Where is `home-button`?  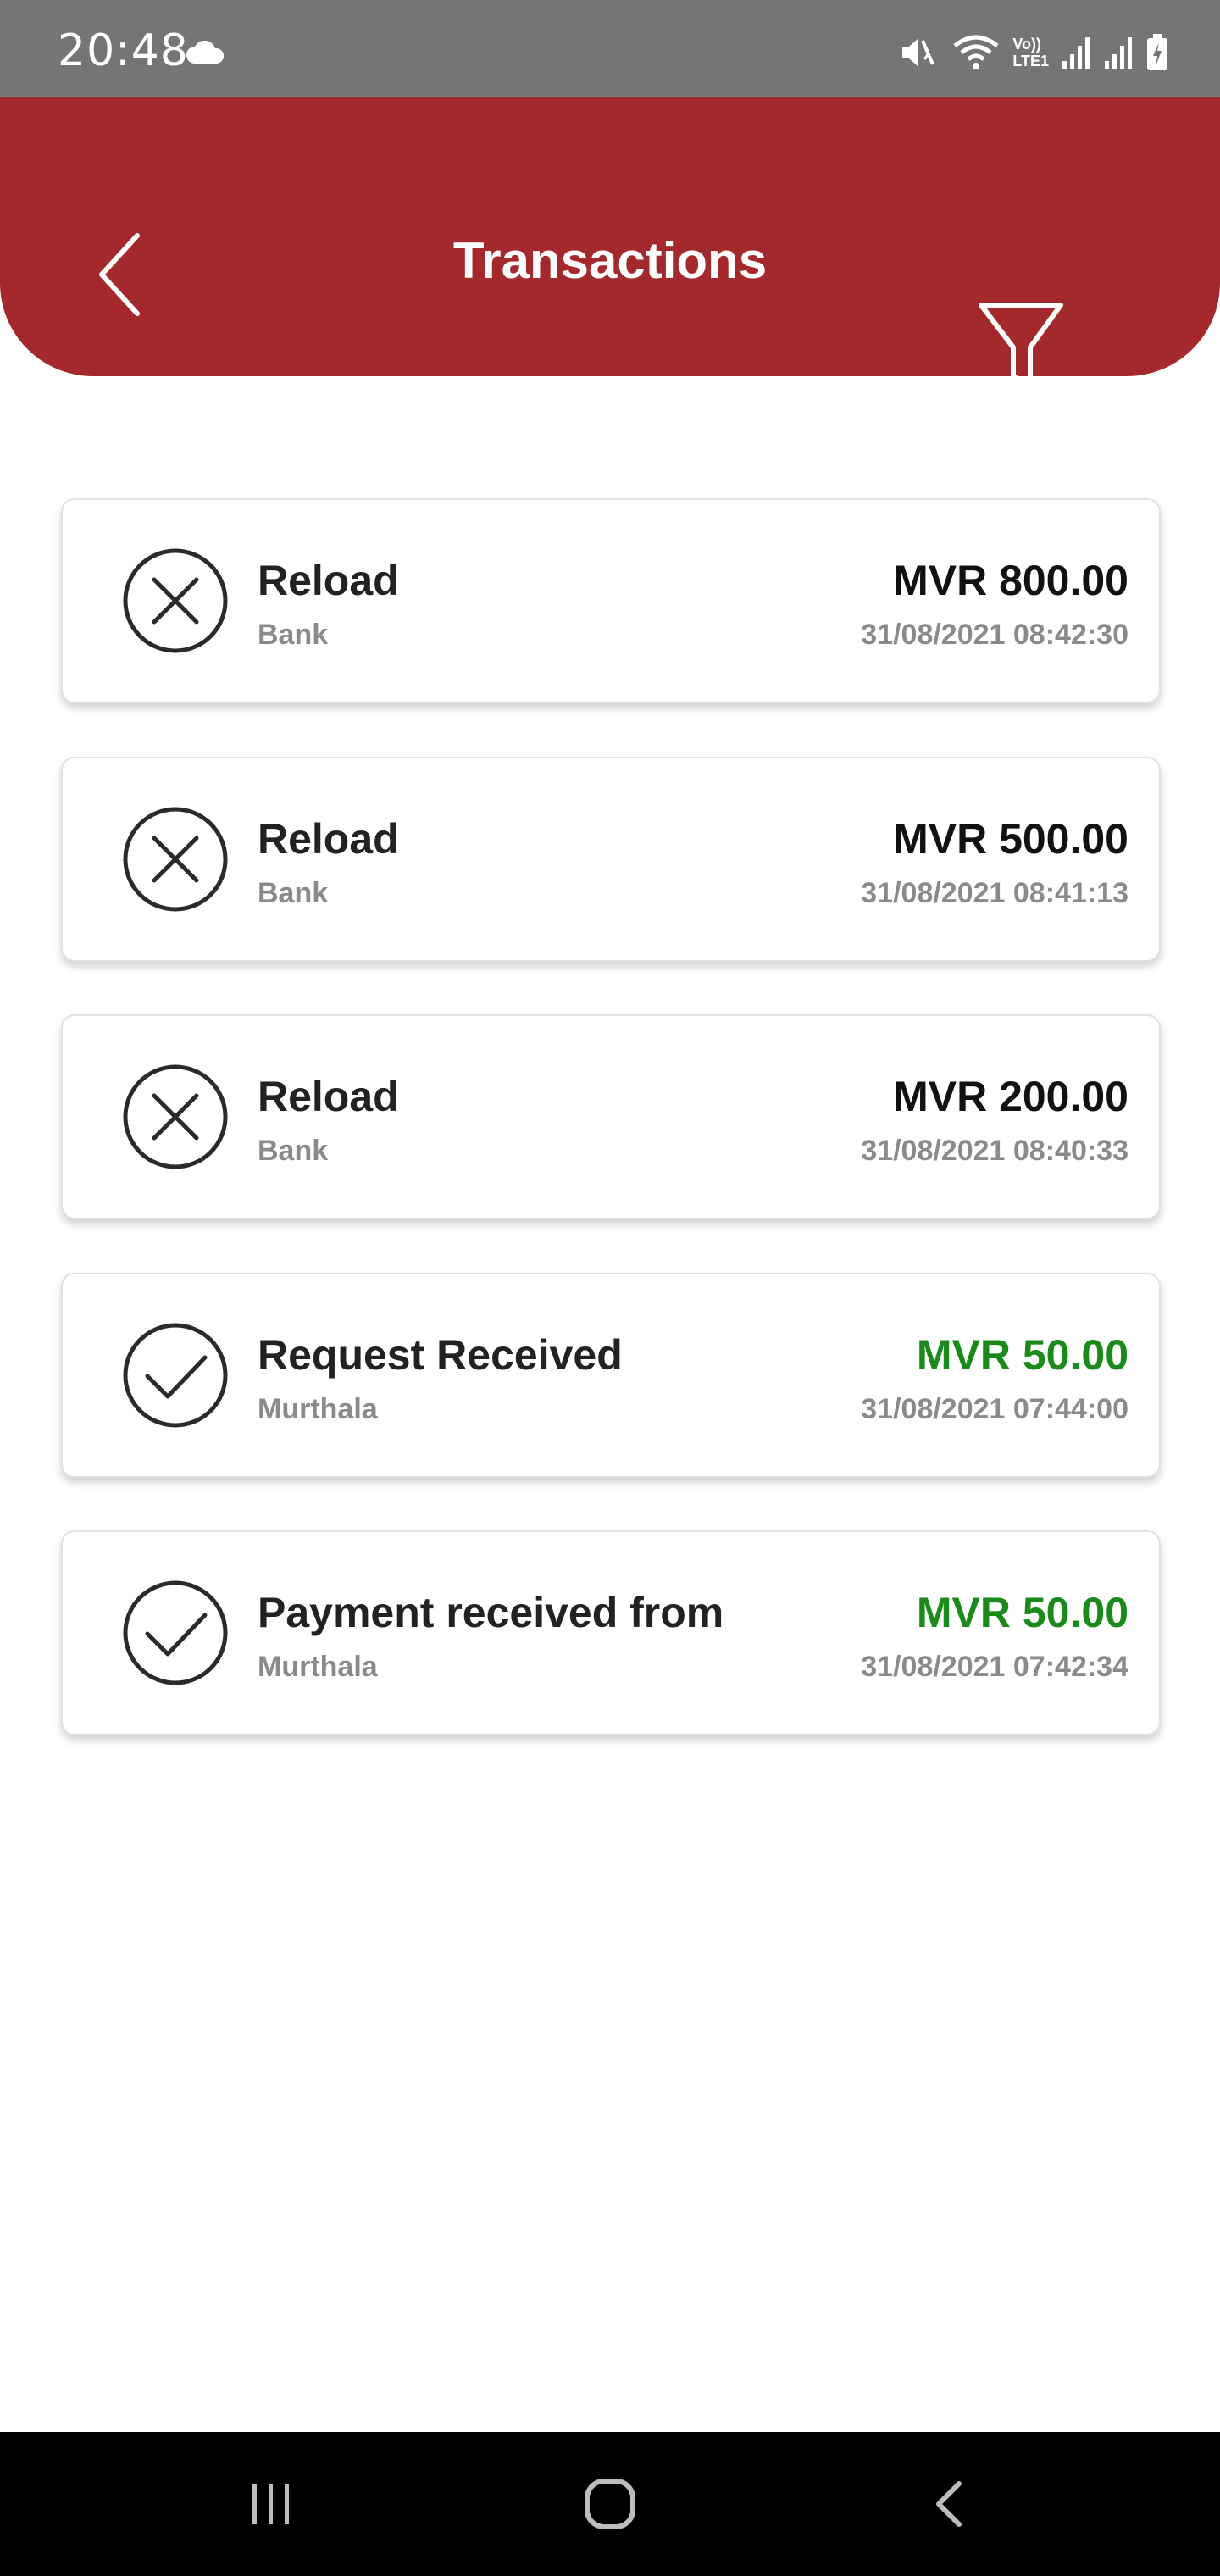 home-button is located at coordinates (610, 2504).